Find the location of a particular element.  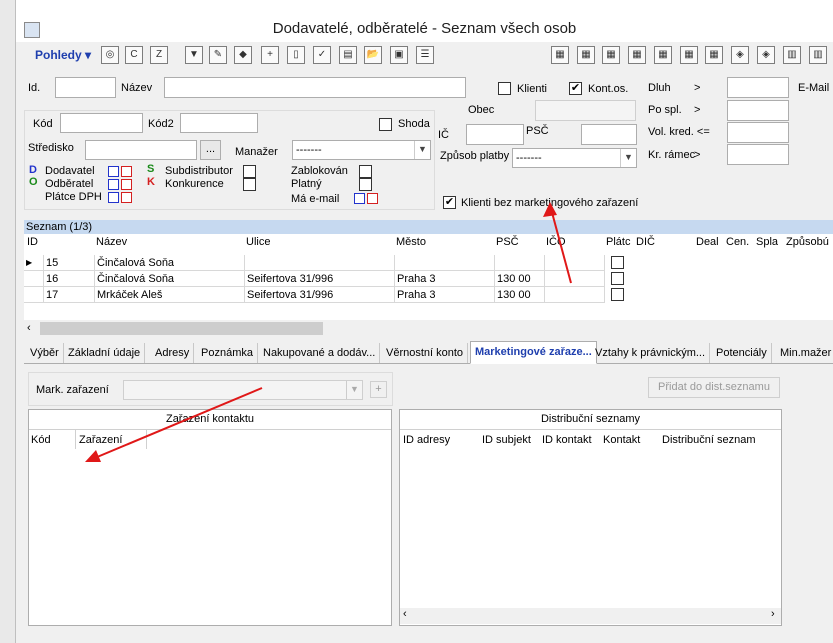

klienti-bez-checkbox: ✔ is located at coordinates (449, 202).